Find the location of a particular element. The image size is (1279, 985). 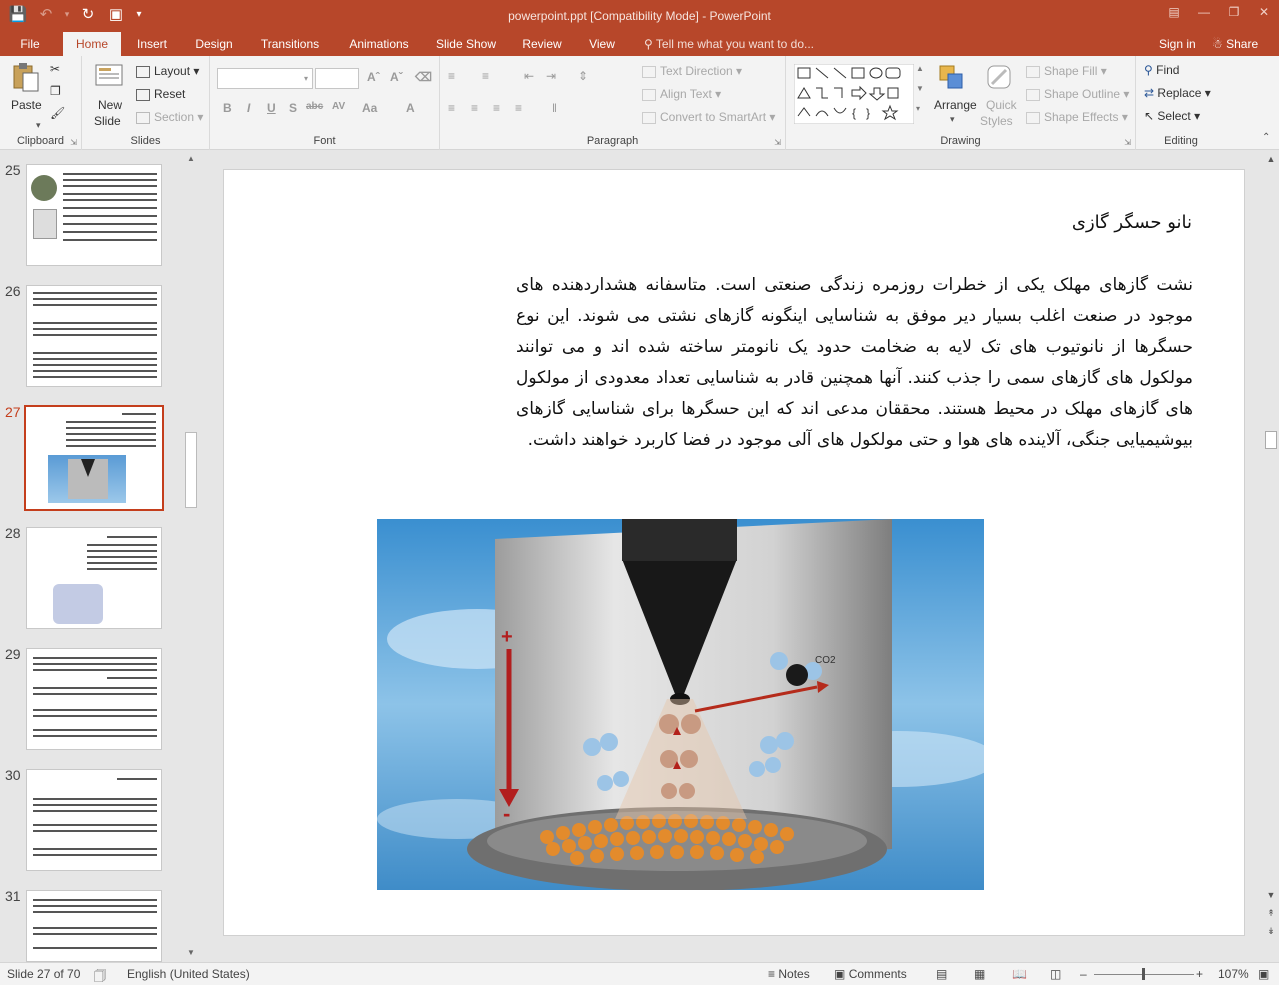

find-button: ⚲ Find is located at coordinates (1161, 70).